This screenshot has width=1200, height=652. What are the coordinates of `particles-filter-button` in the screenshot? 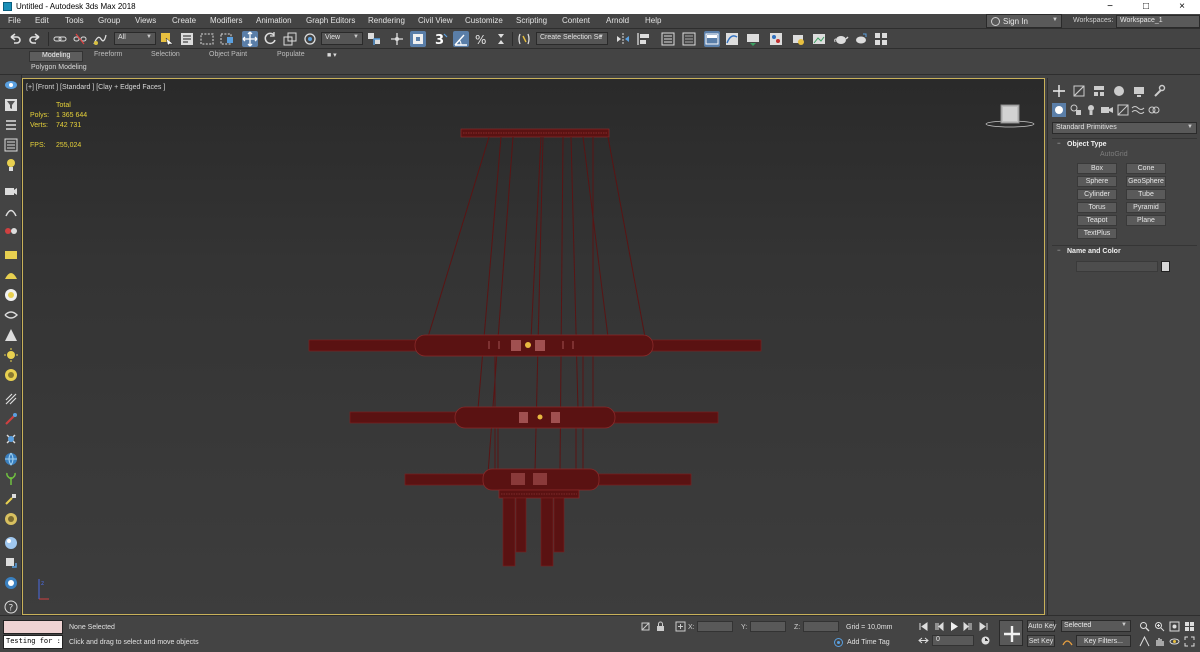 It's located at (11, 335).